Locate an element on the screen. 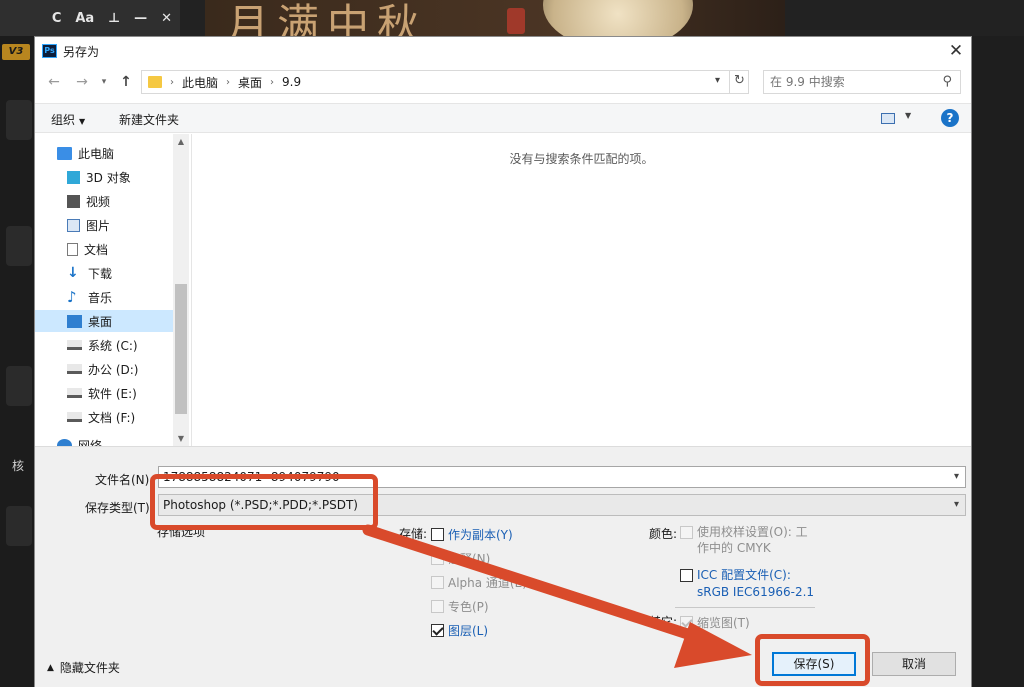 This screenshot has width=1024, height=687. view-dropdown-icon: ▼ is located at coordinates (908, 115).